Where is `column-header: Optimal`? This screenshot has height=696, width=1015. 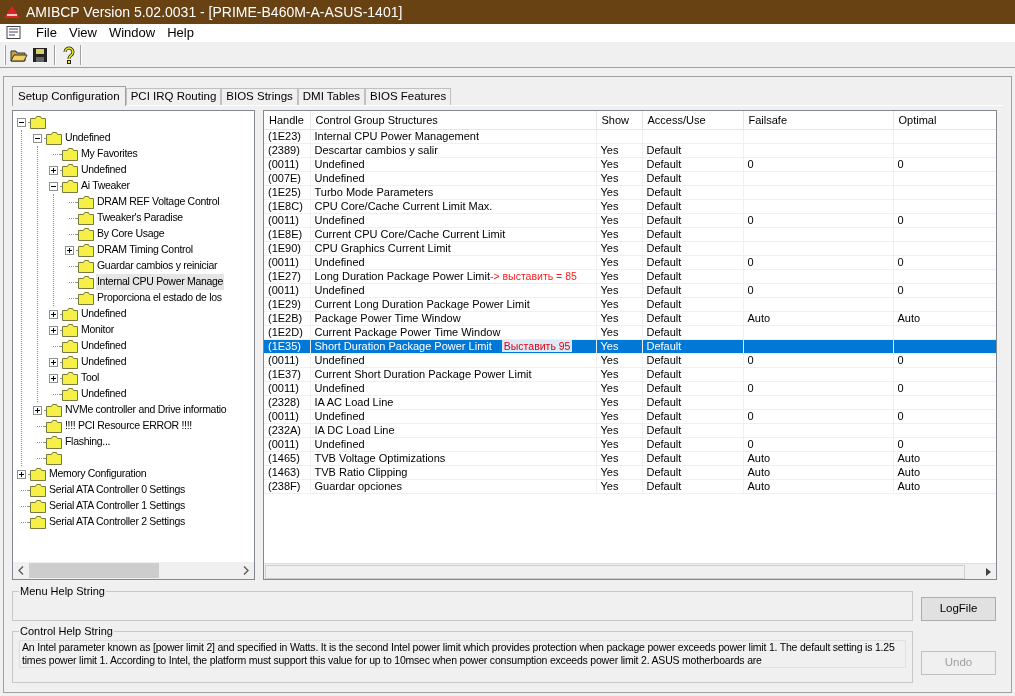
column-header: Optimal is located at coordinates (944, 120).